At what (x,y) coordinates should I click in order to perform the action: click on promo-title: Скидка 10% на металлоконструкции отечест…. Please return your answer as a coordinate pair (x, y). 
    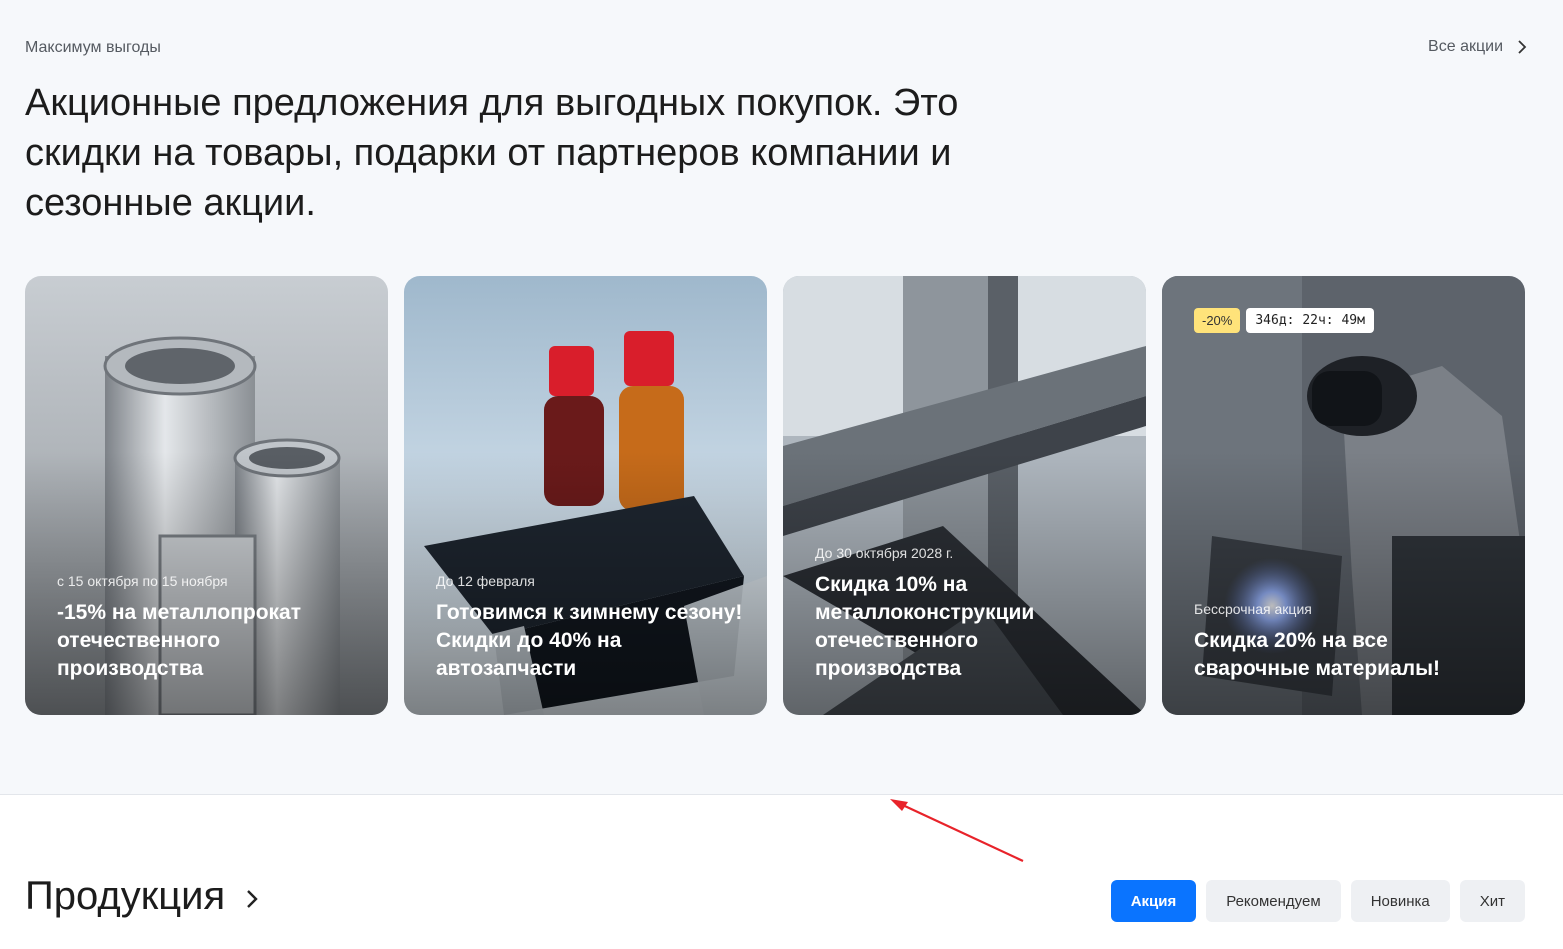
    Looking at the image, I should click on (925, 626).